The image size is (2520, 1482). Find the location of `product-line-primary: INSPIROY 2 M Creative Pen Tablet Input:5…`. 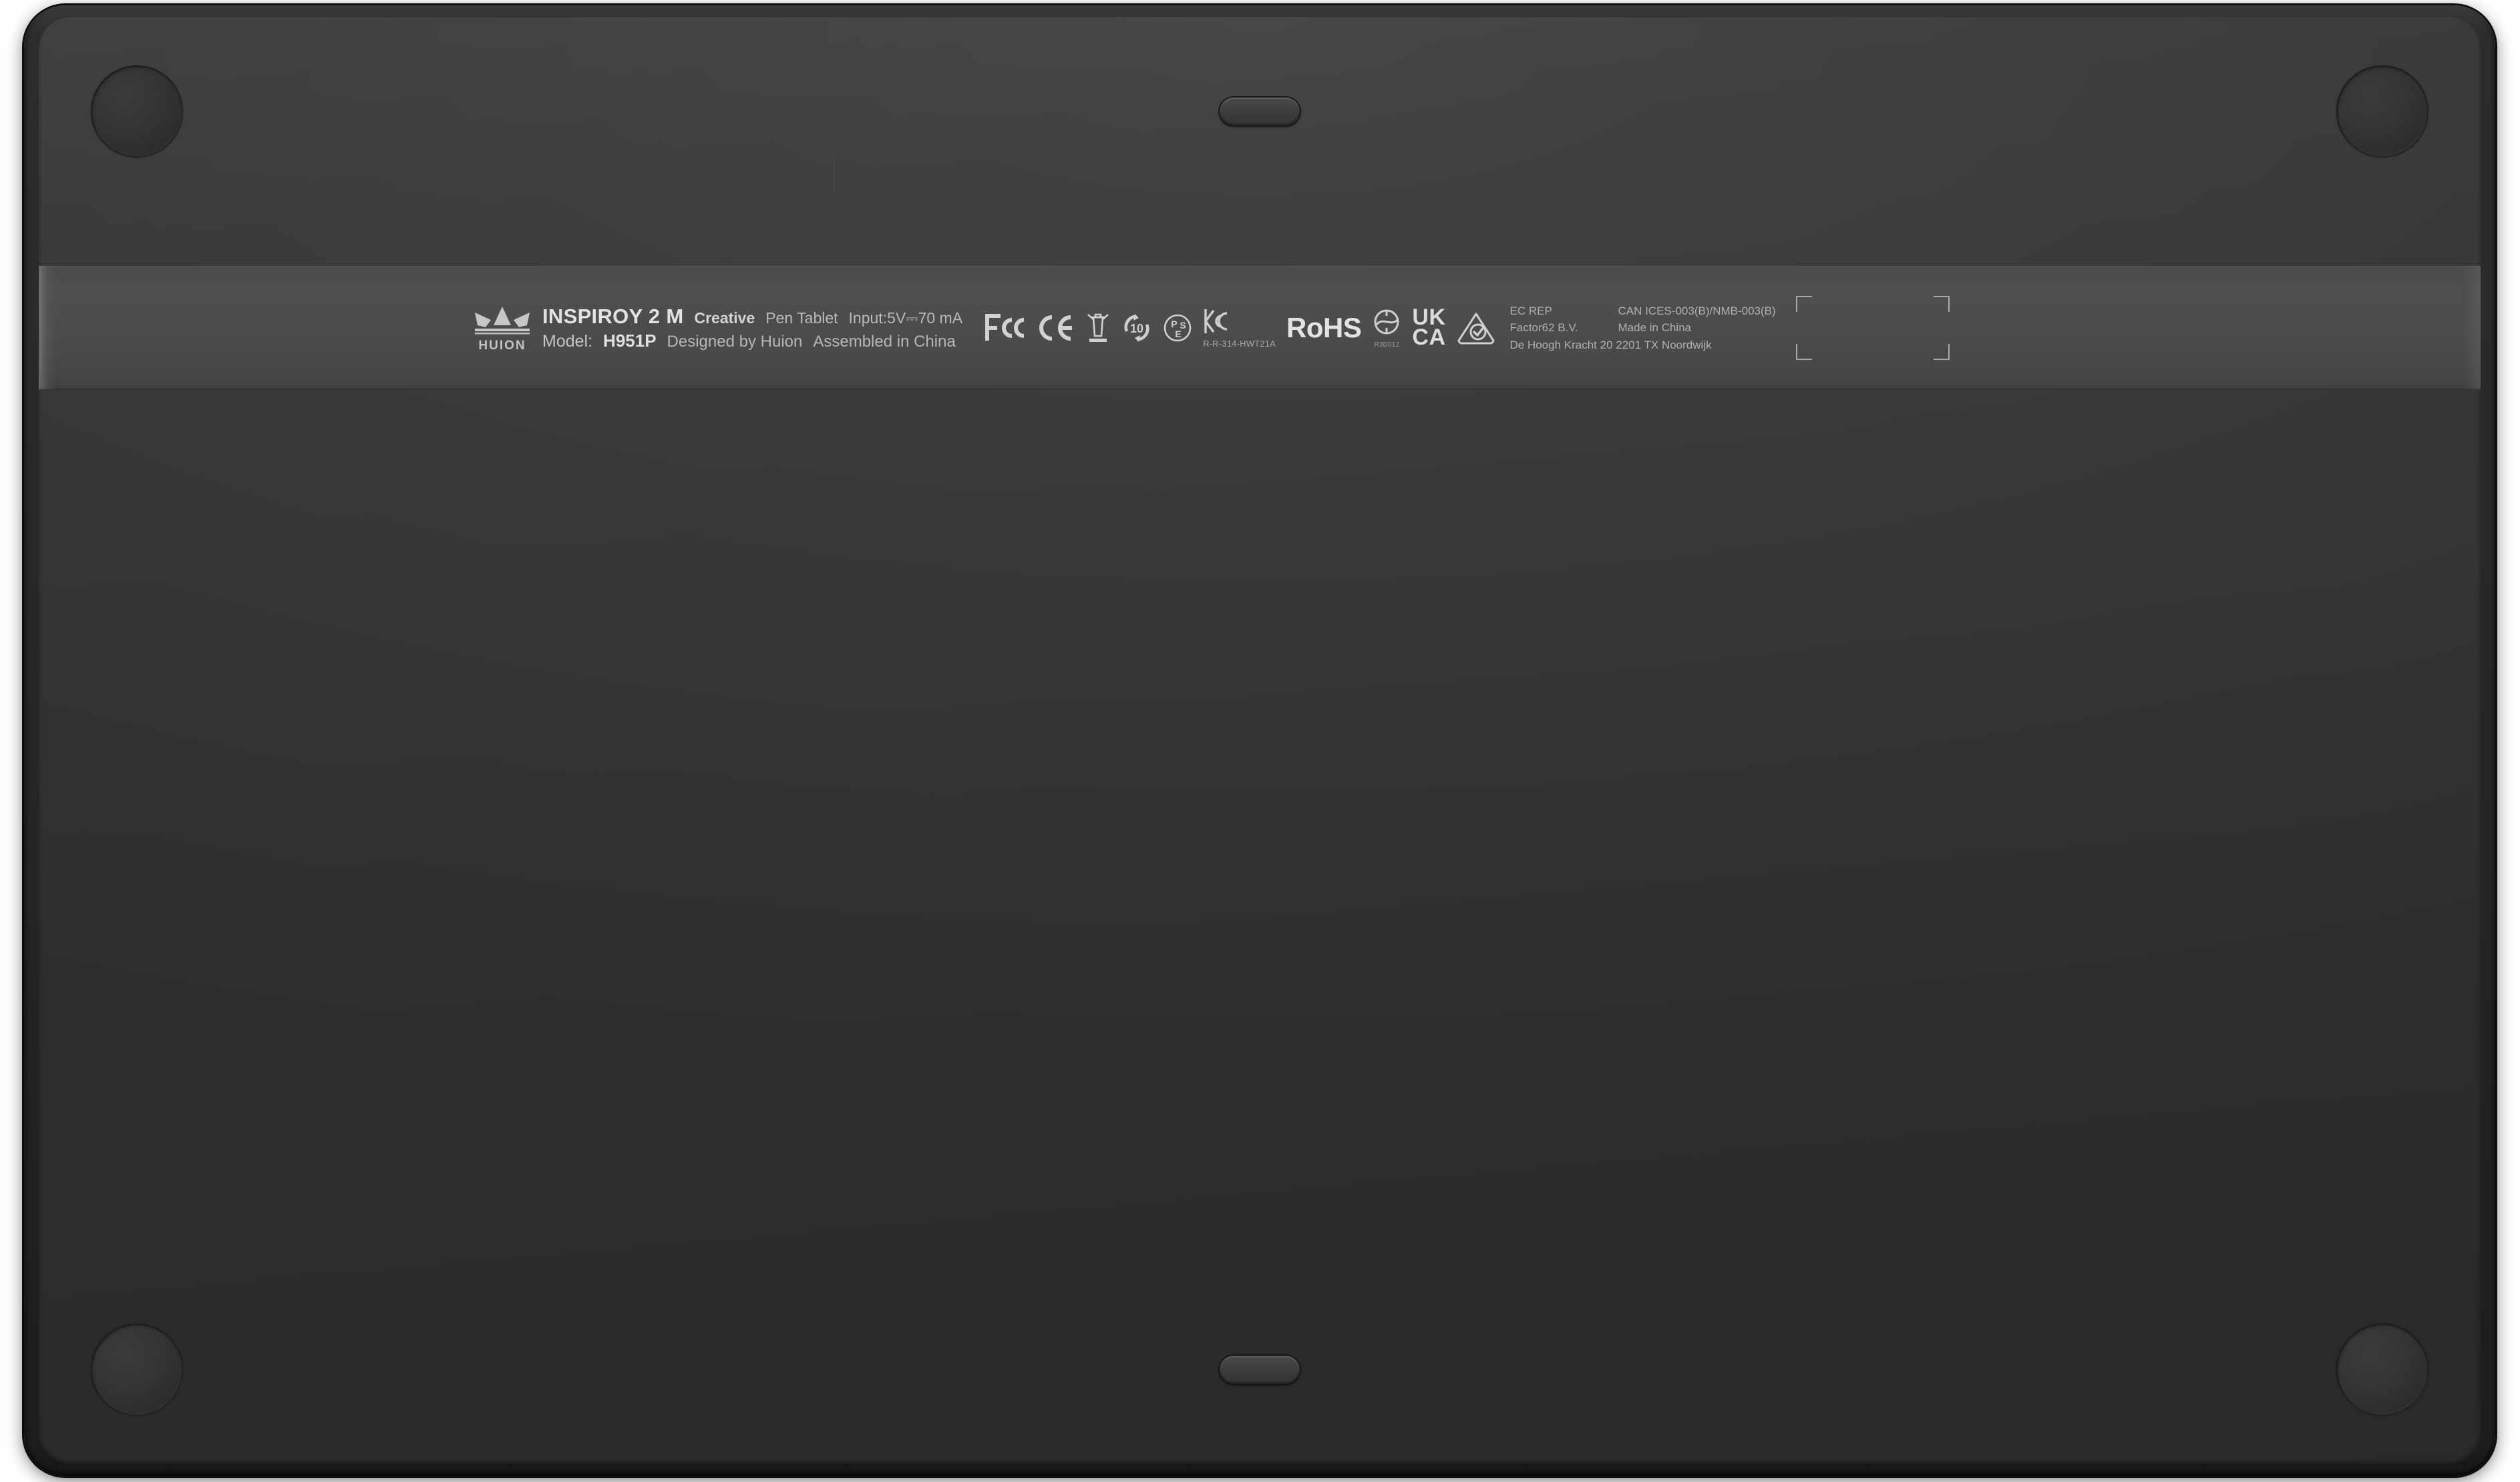

product-line-primary: INSPIROY 2 M Creative Pen Tablet Input:5… is located at coordinates (752, 316).